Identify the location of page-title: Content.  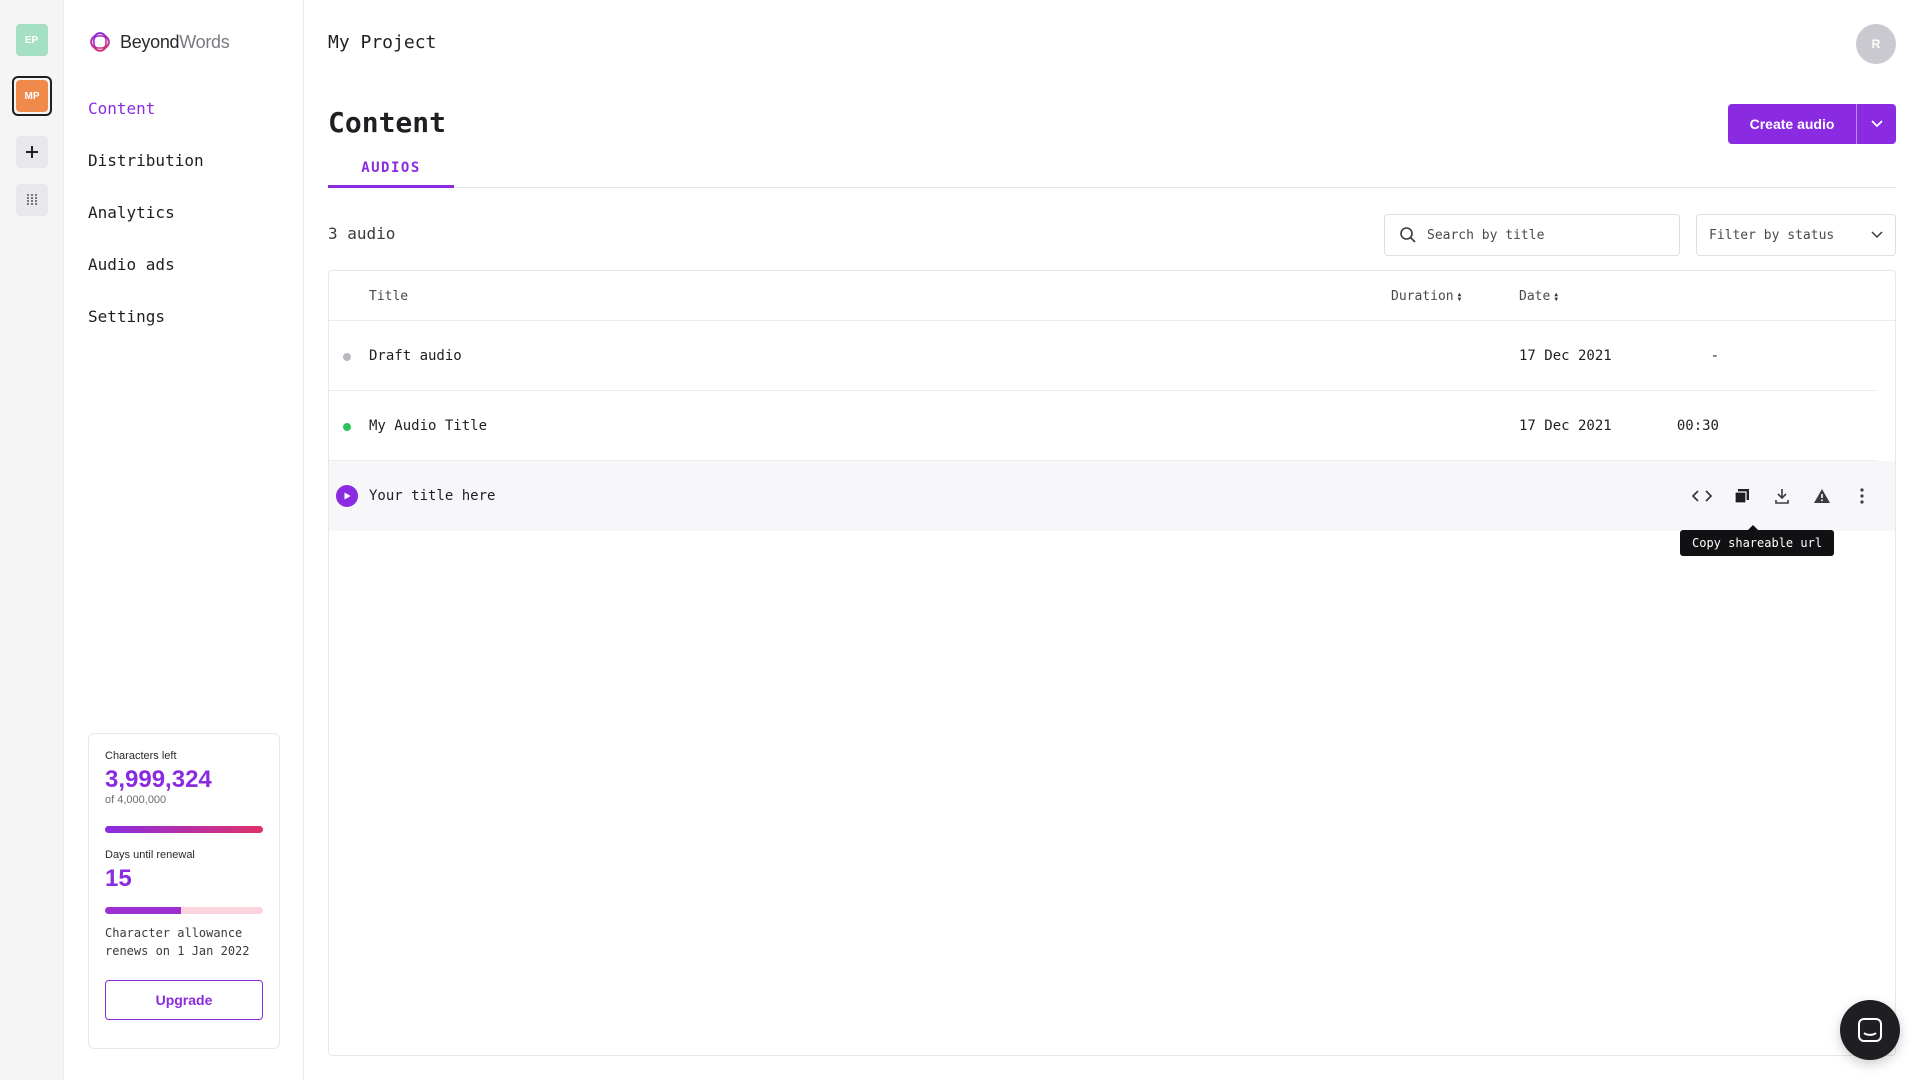
(387, 122).